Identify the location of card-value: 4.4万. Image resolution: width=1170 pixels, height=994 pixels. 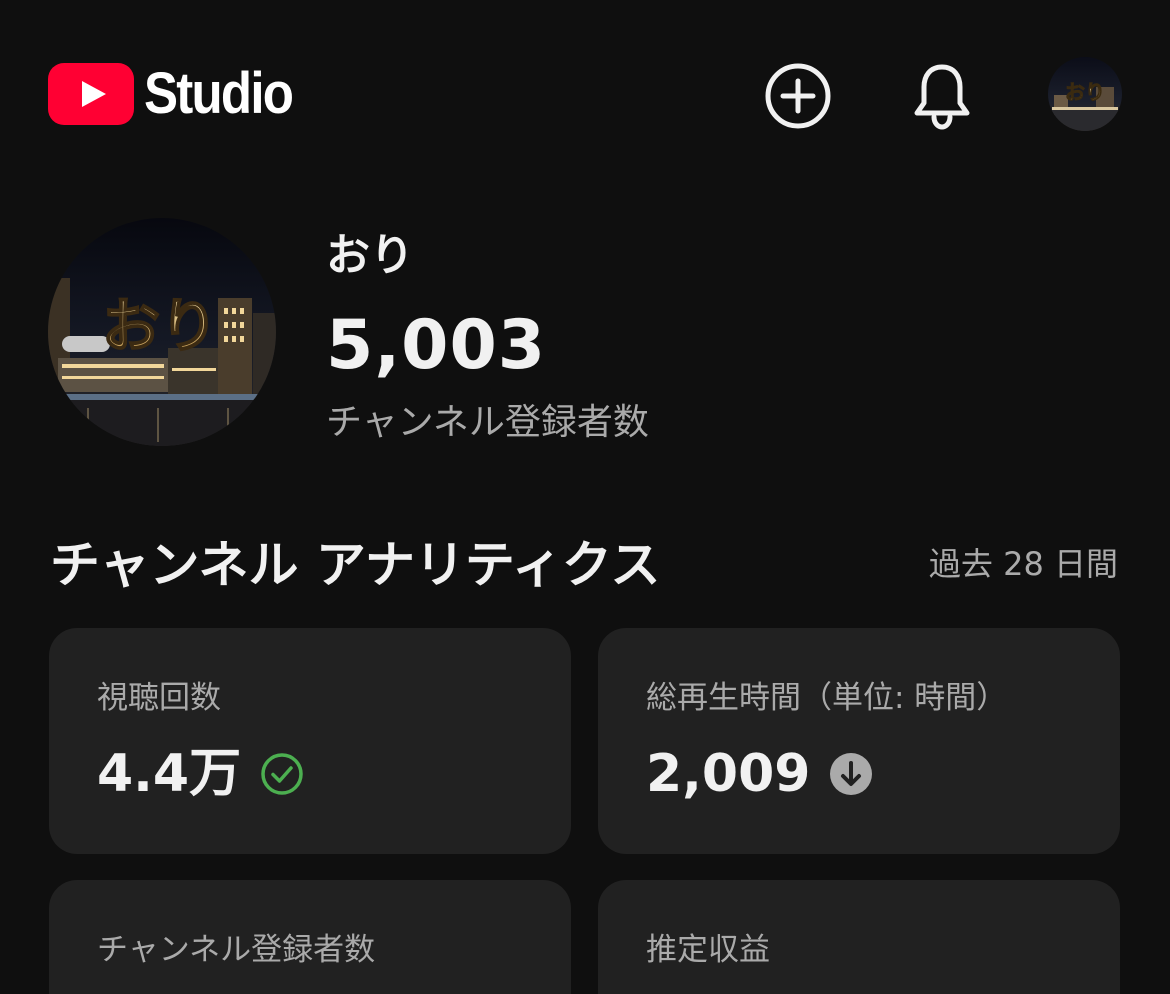
(169, 774).